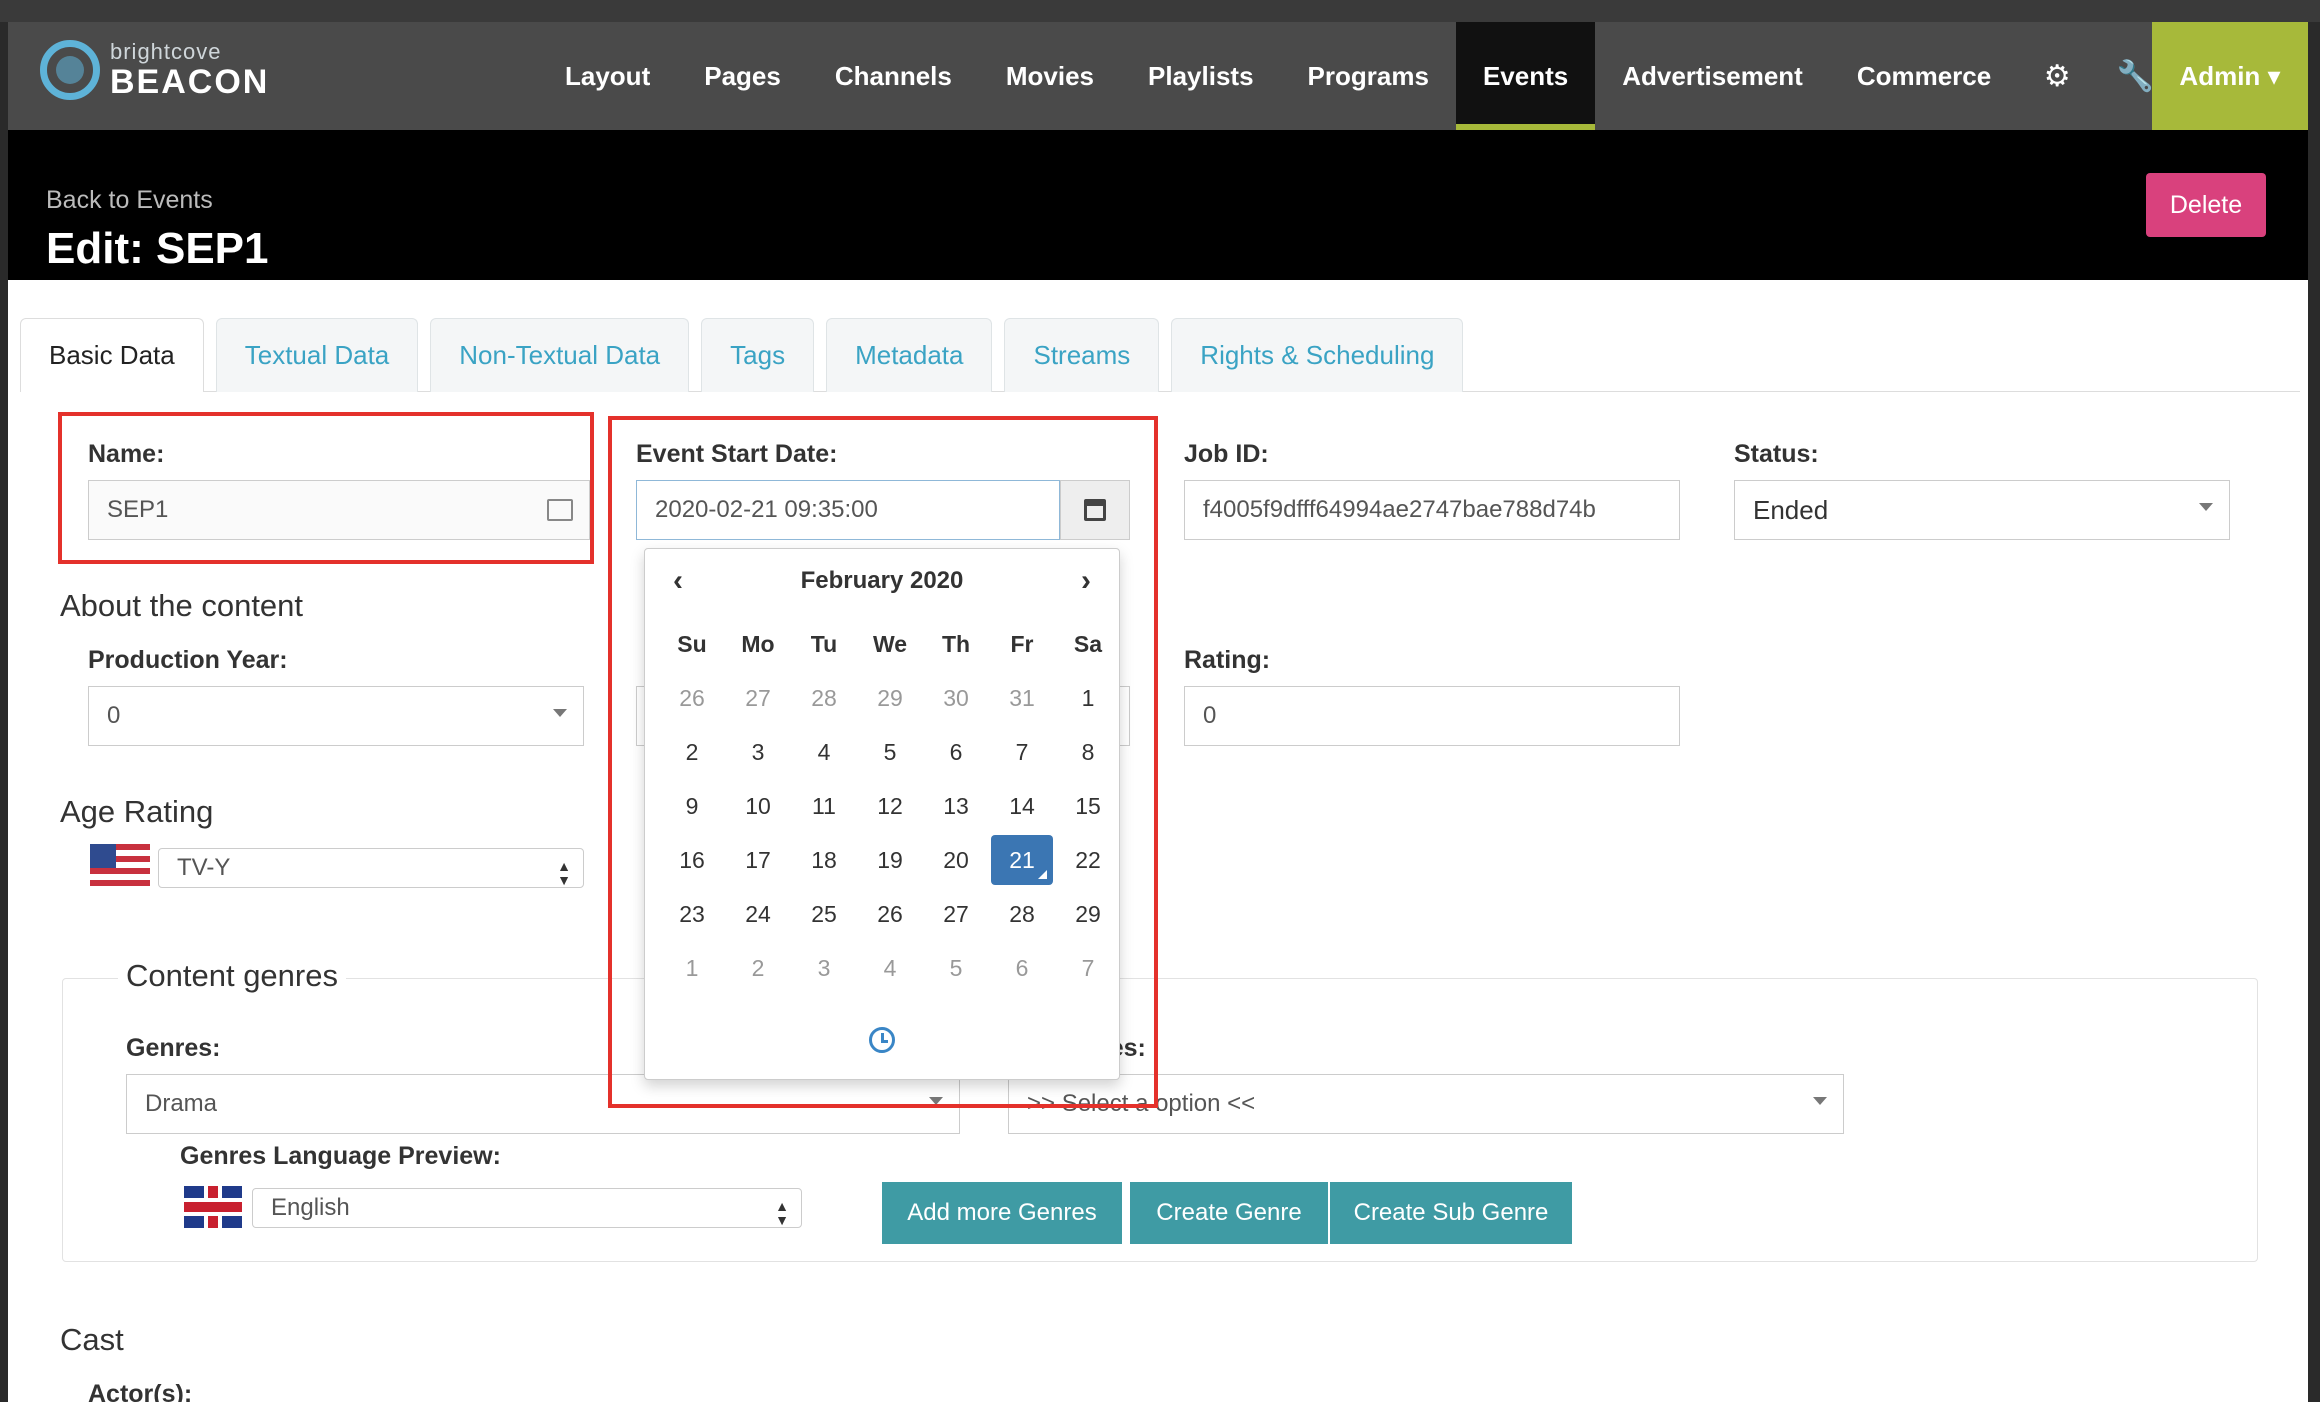 Image resolution: width=2320 pixels, height=1402 pixels. Describe the element at coordinates (692, 860) in the screenshot. I see `calendar-day: 16` at that location.